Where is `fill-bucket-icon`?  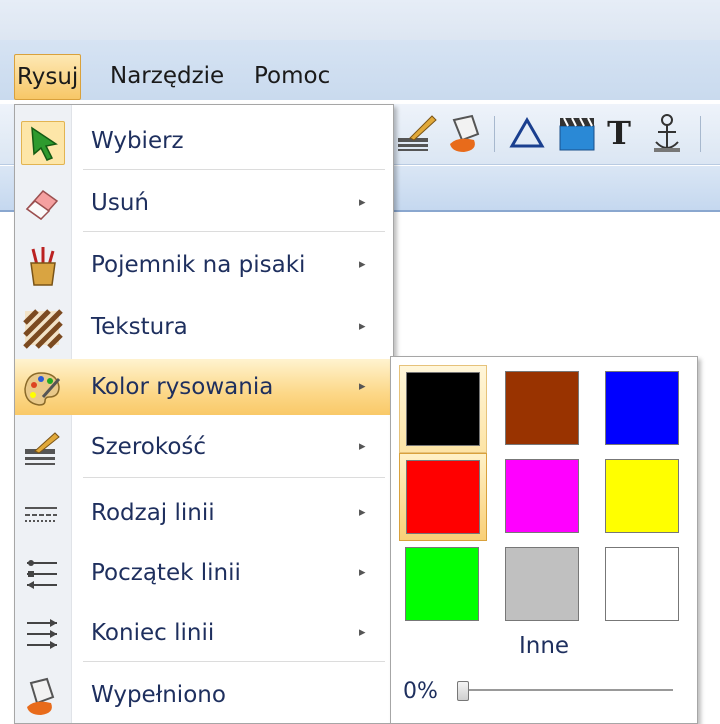
fill-bucket-icon is located at coordinates (41, 696).